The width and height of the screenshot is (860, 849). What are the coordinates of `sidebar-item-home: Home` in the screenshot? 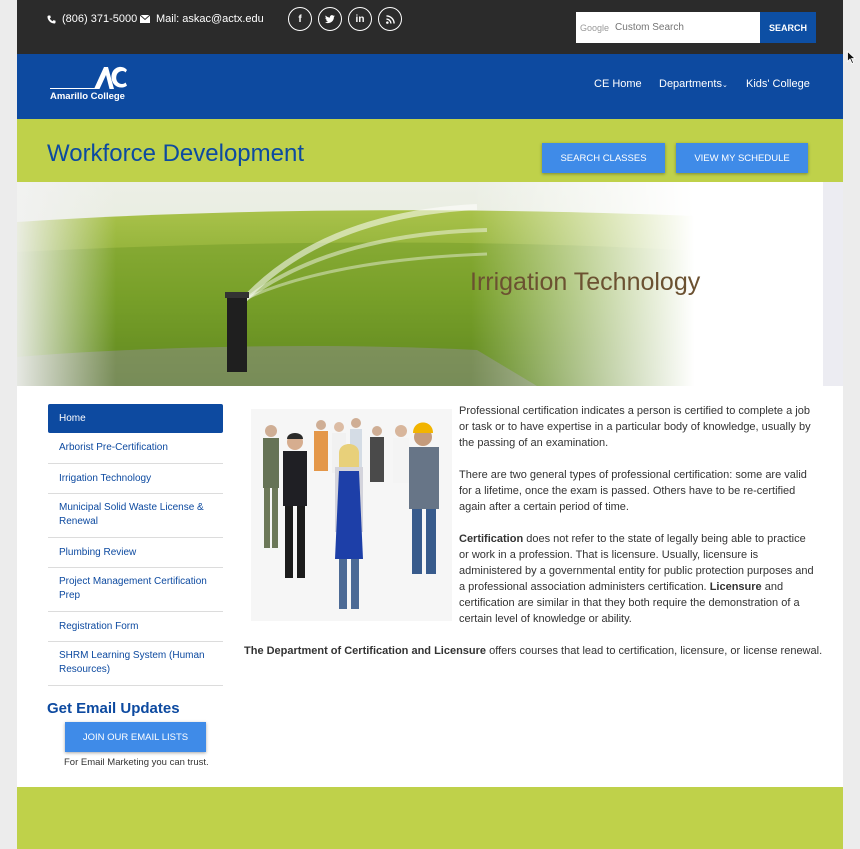 It's located at (135, 418).